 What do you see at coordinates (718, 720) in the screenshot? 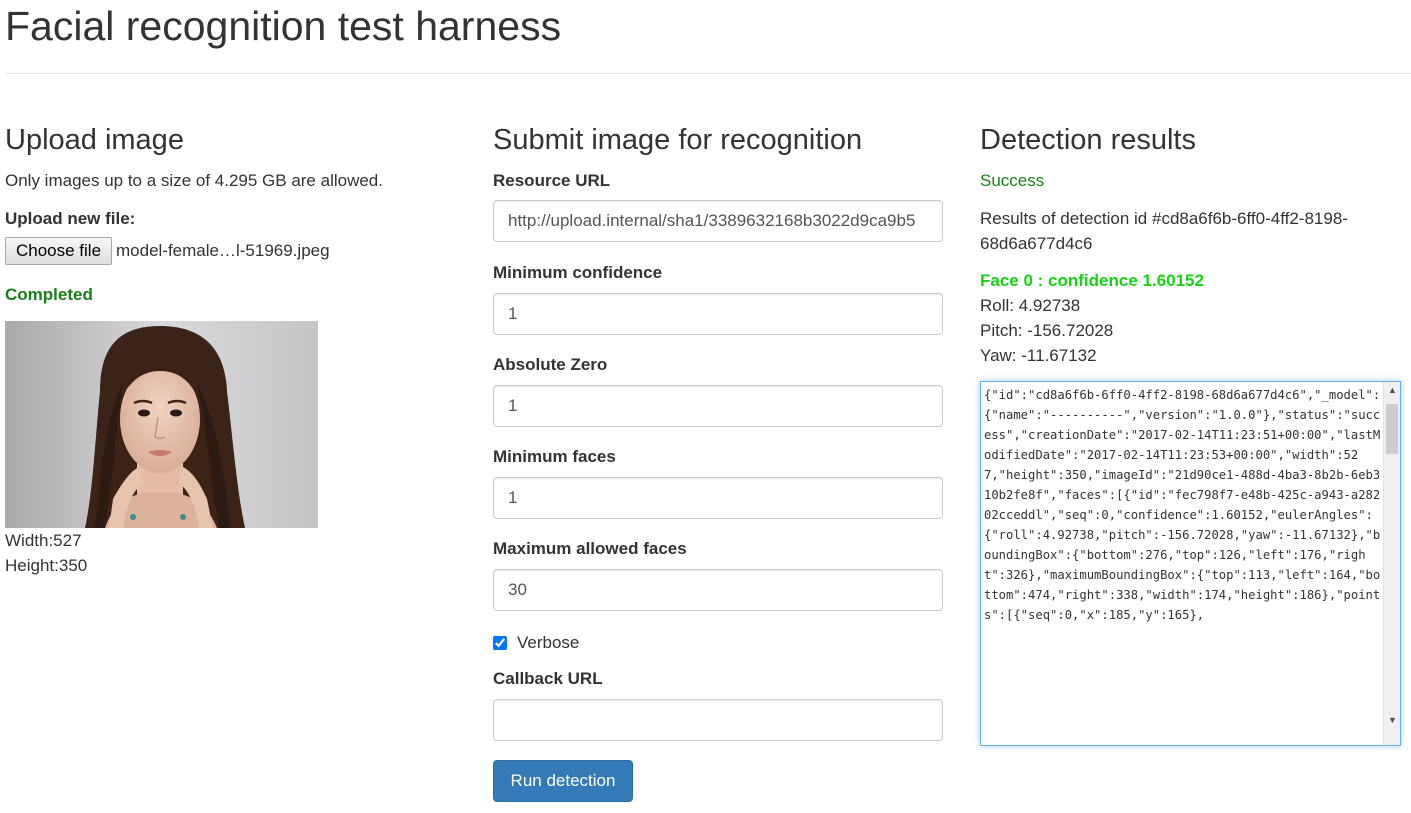
I see `callback-url-input` at bounding box center [718, 720].